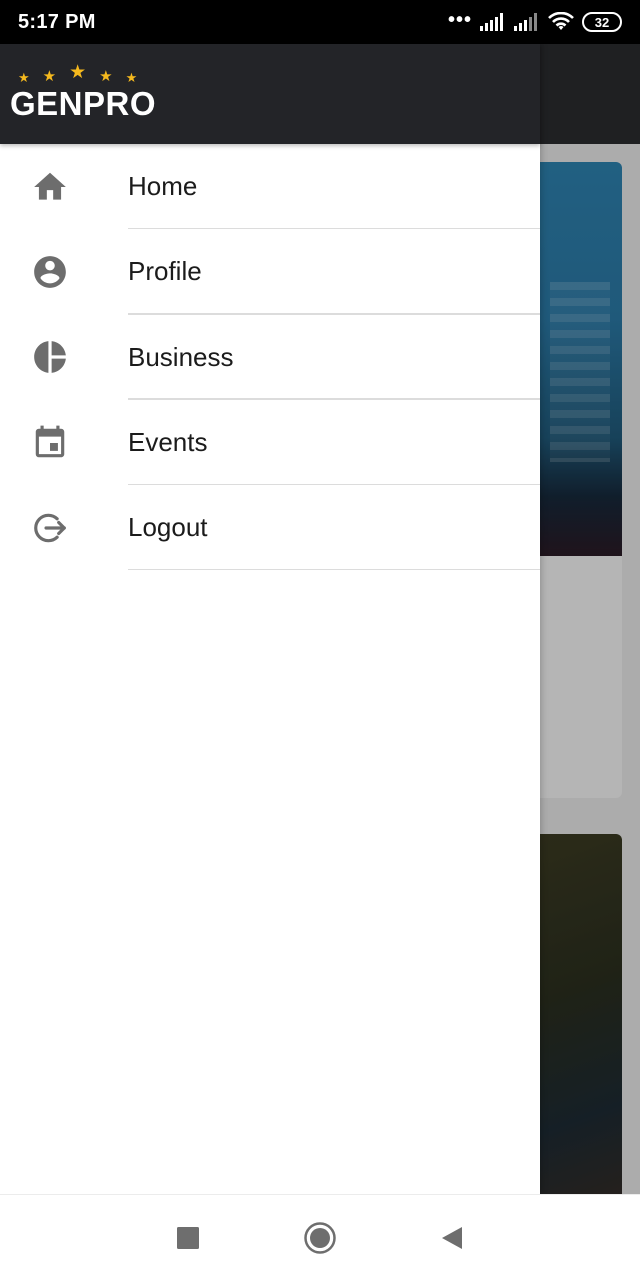 The width and height of the screenshot is (640, 1280). What do you see at coordinates (50, 357) in the screenshot?
I see `pie-chart-icon` at bounding box center [50, 357].